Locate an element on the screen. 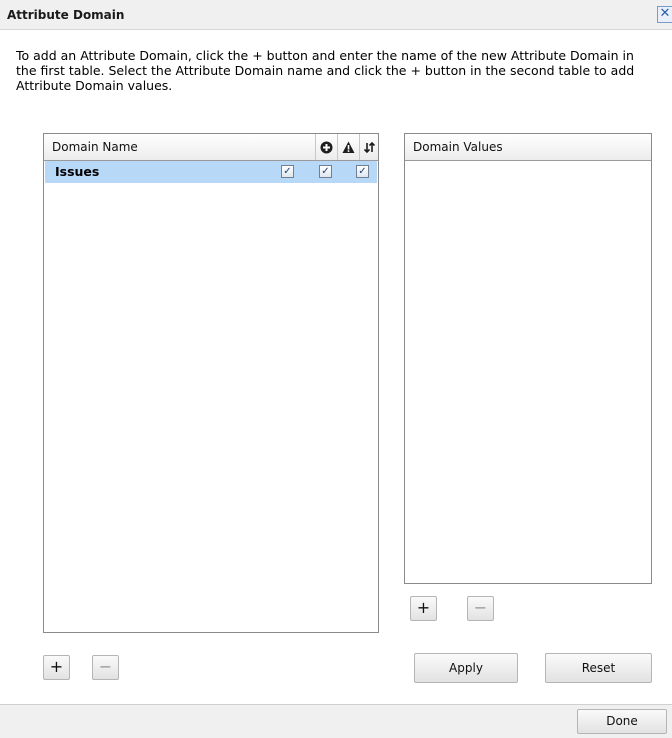 The image size is (672, 738). values-table-header: Domain Values is located at coordinates (528, 147).